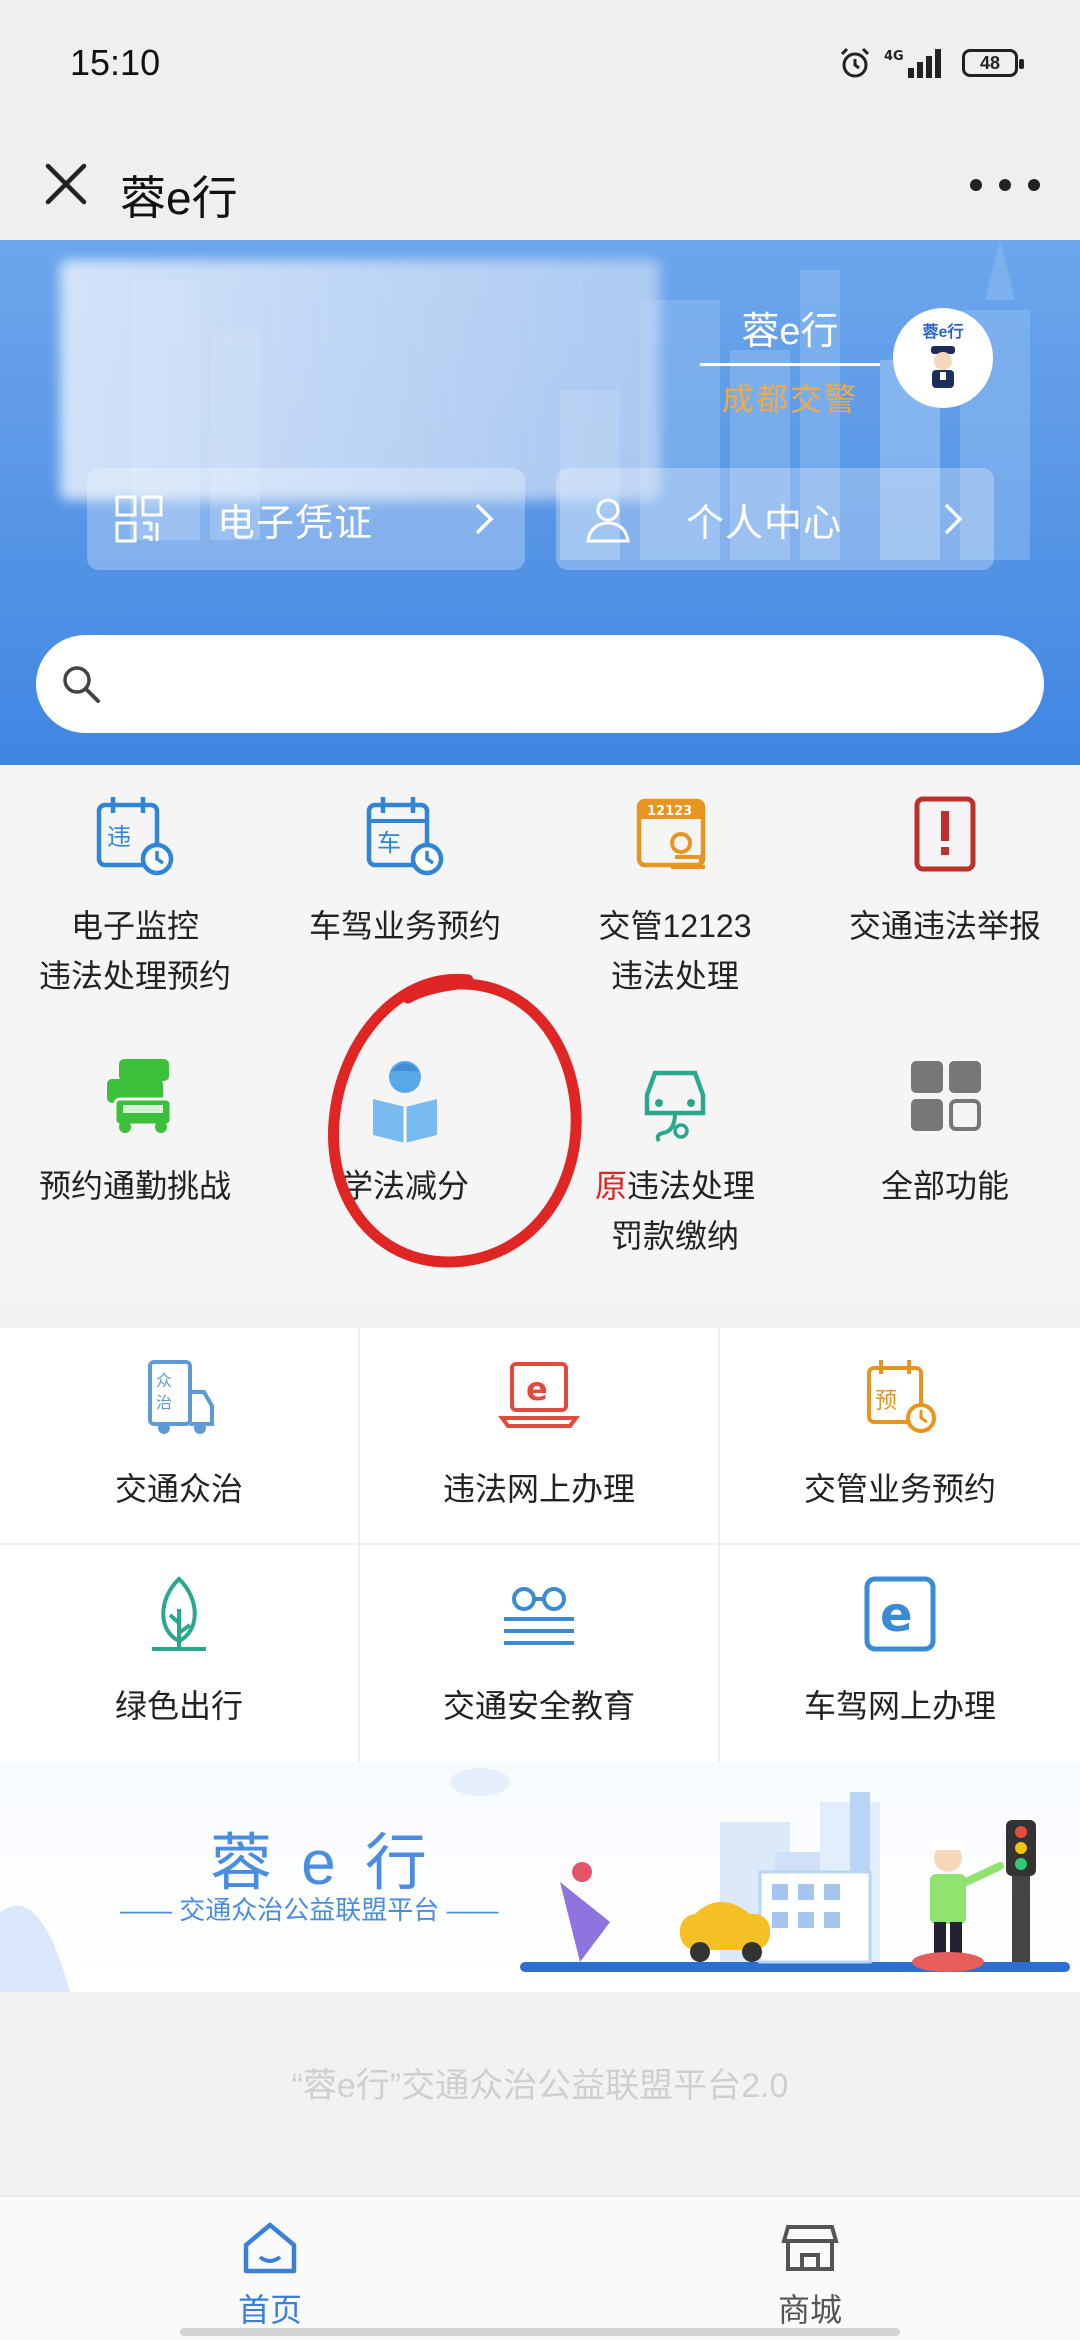 This screenshot has width=1080, height=2340. I want to click on banner-title: 蓉 e 行, so click(321, 1863).